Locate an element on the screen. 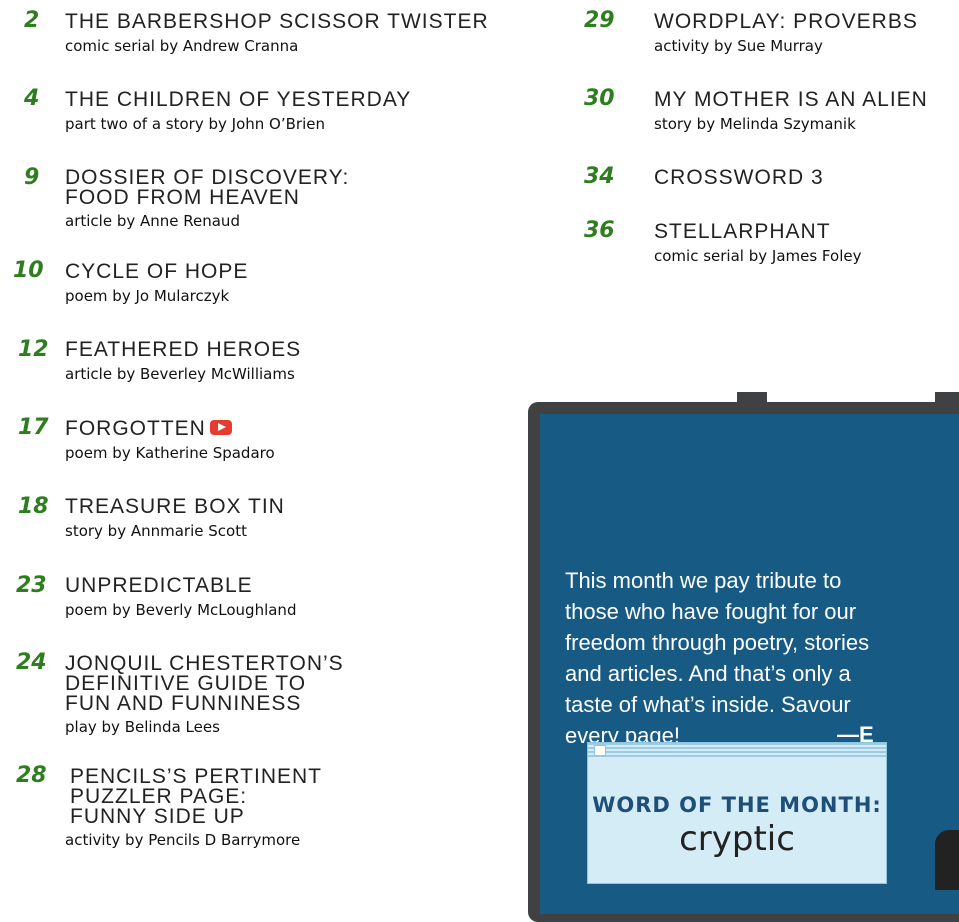 The width and height of the screenshot is (959, 922). page-number: 9 is located at coordinates (32, 177).